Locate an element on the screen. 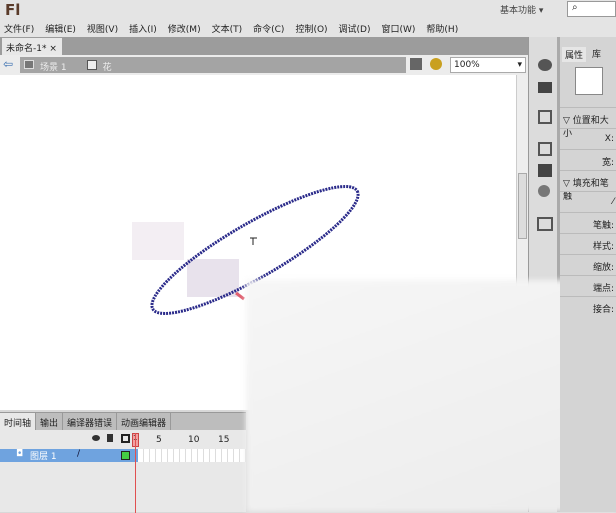 The height and width of the screenshot is (513, 616). section-position-size: ▽ 位置和大小 is located at coordinates (588, 123).